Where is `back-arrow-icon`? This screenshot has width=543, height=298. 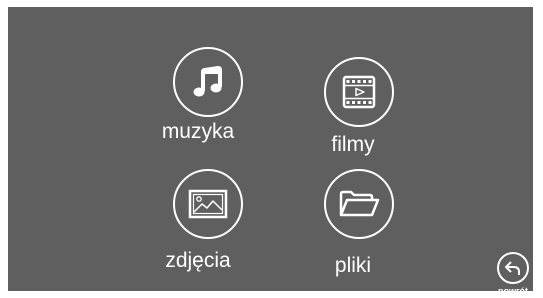 back-arrow-icon is located at coordinates (512, 268).